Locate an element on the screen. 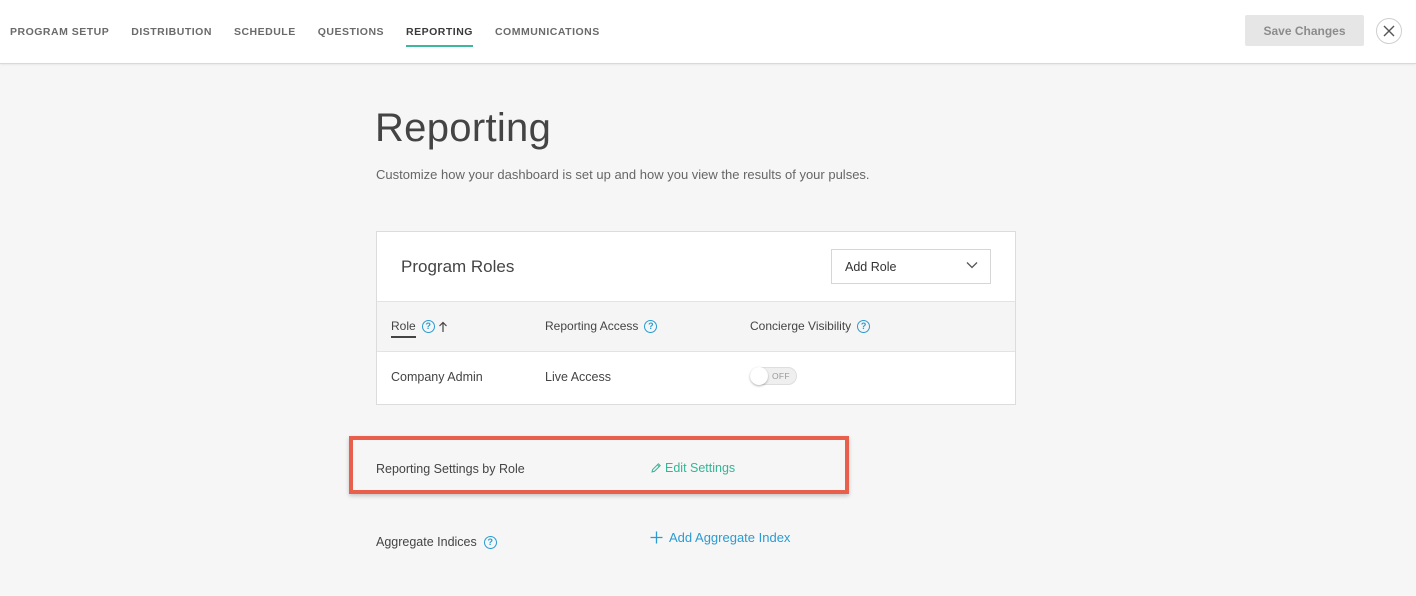 This screenshot has width=1416, height=596. aggregate-indices-label: Aggregate Indices ? is located at coordinates (436, 542).